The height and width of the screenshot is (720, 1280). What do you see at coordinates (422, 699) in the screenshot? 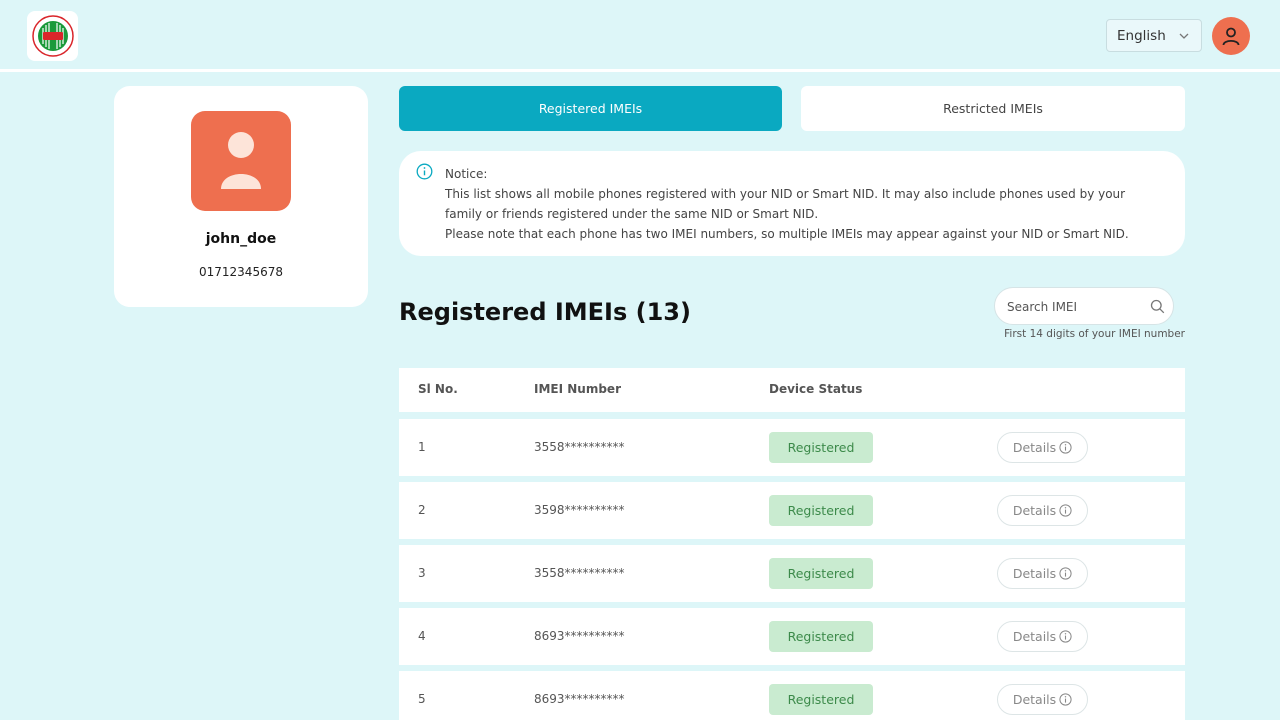
I see `row-sl: 5` at bounding box center [422, 699].